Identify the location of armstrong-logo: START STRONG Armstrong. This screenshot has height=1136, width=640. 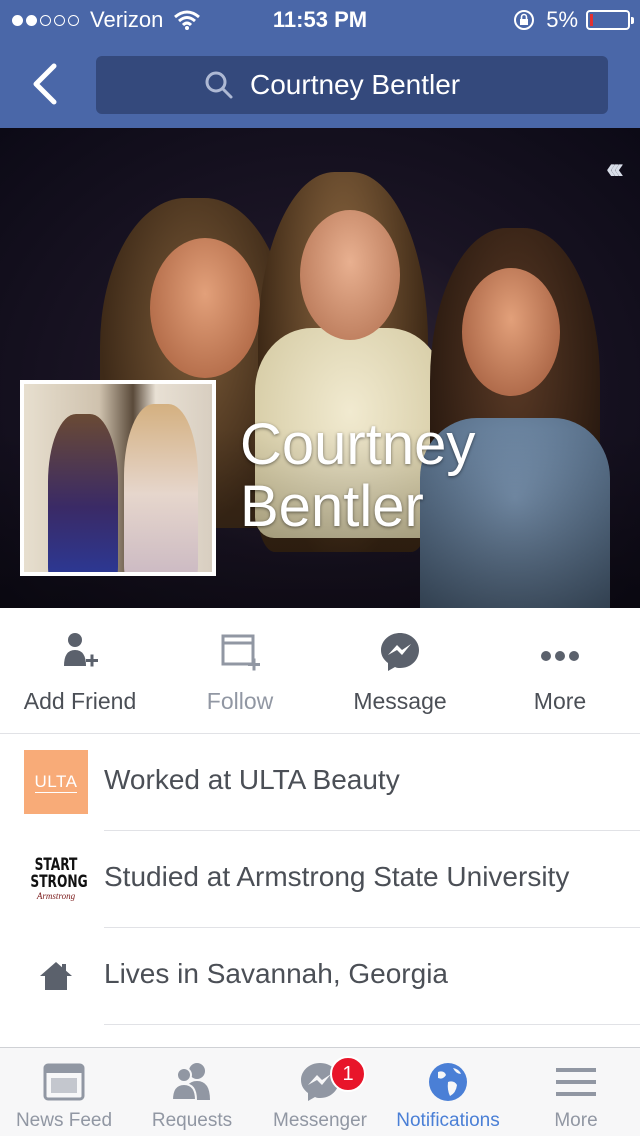
(59, 878).